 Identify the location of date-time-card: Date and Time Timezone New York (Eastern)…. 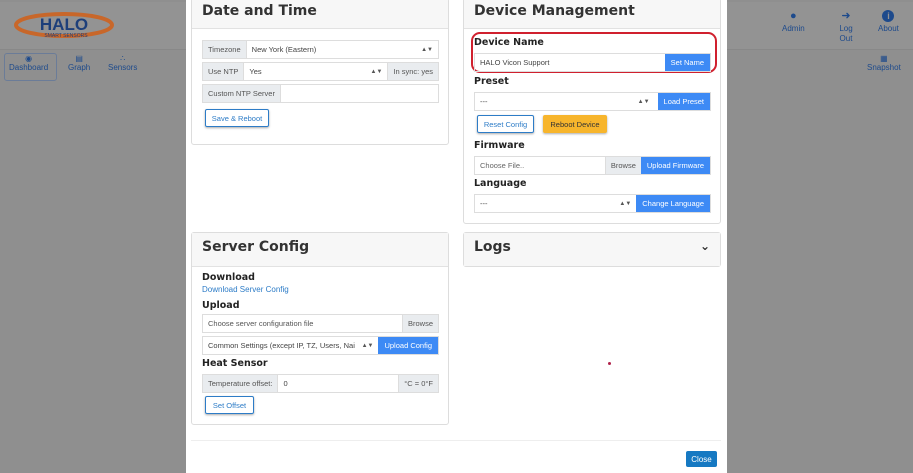
(320, 72).